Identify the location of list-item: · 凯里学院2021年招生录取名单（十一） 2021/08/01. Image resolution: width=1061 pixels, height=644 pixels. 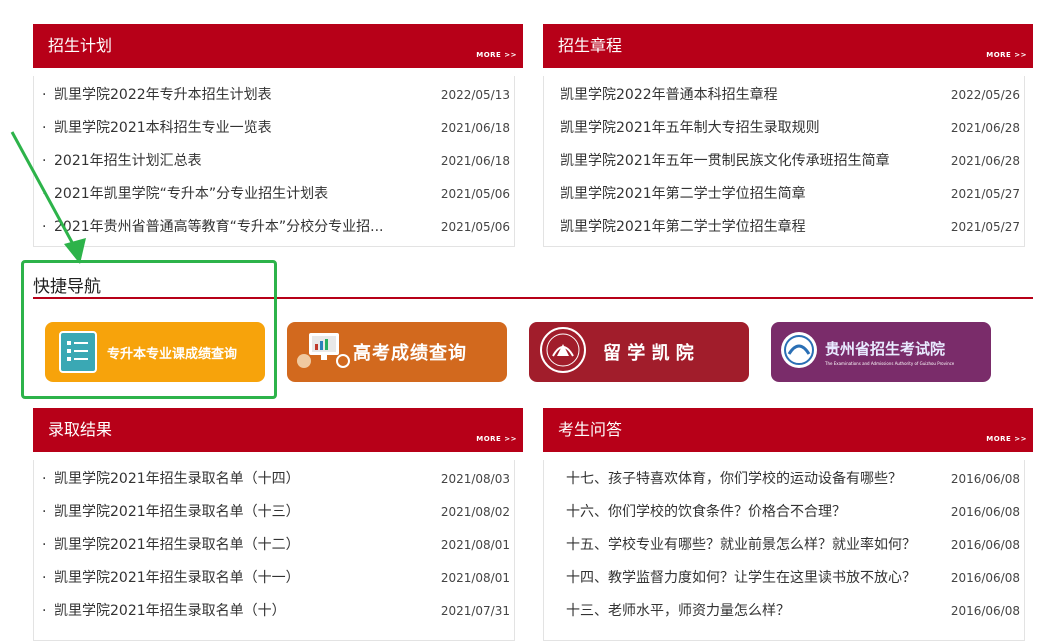
(274, 578).